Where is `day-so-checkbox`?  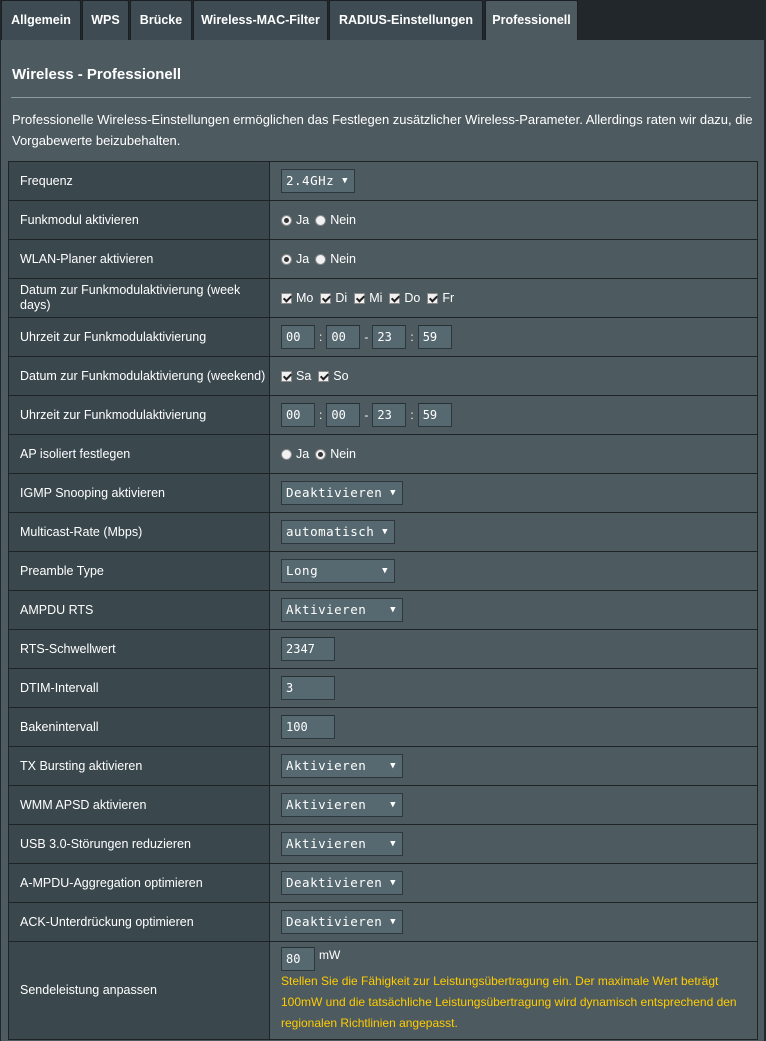
day-so-checkbox is located at coordinates (324, 376).